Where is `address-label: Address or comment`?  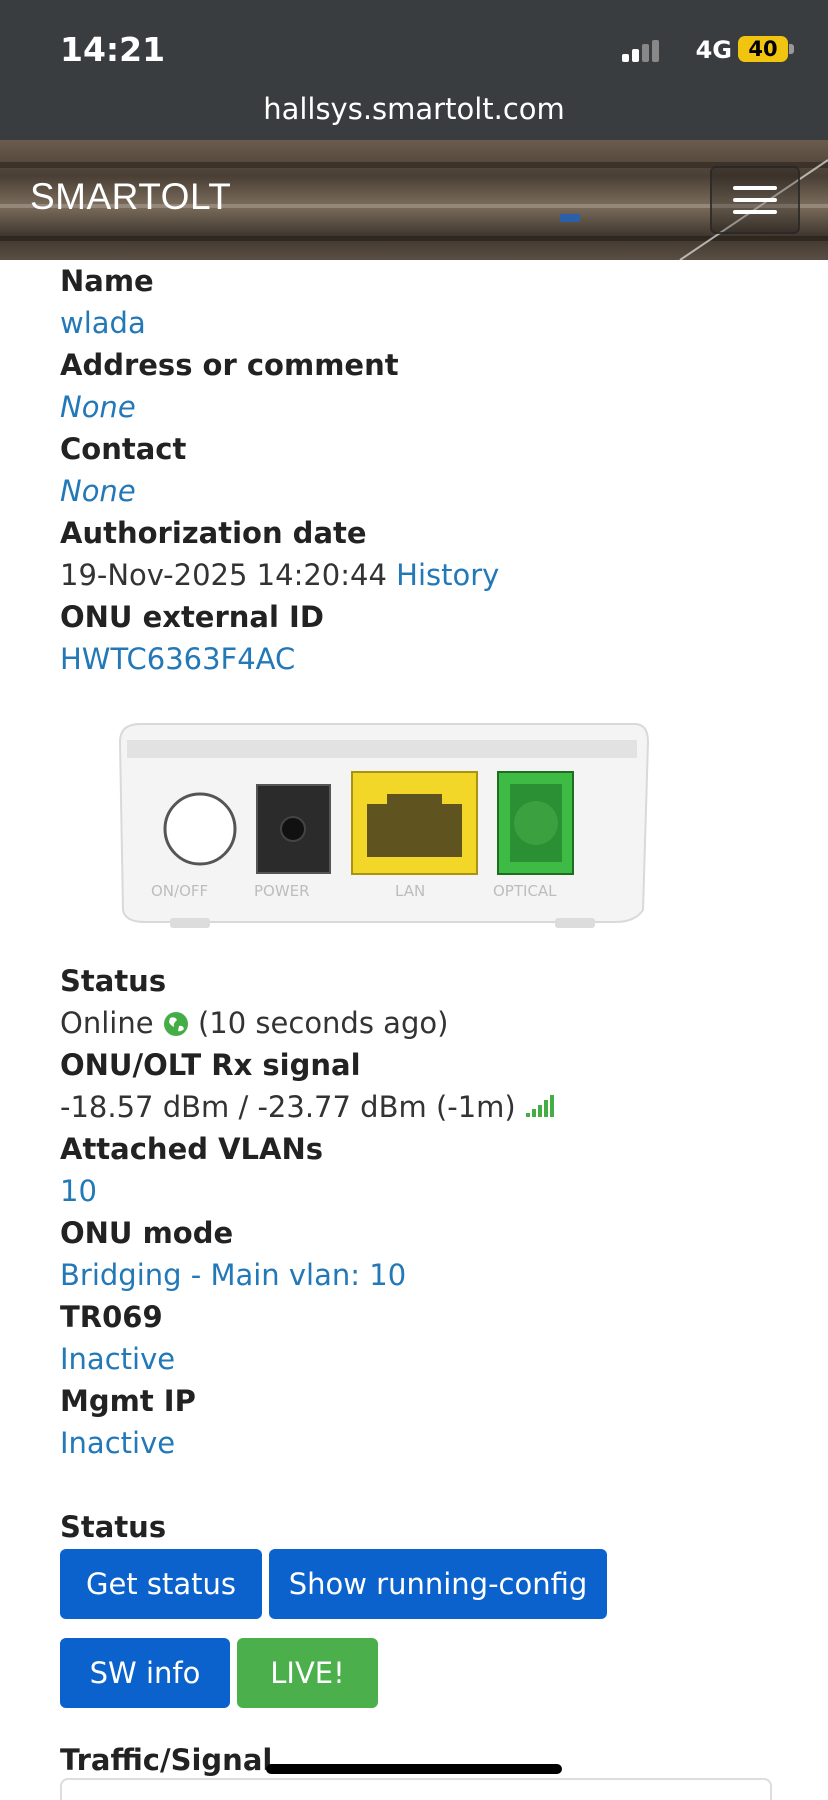 address-label: Address or comment is located at coordinates (229, 365).